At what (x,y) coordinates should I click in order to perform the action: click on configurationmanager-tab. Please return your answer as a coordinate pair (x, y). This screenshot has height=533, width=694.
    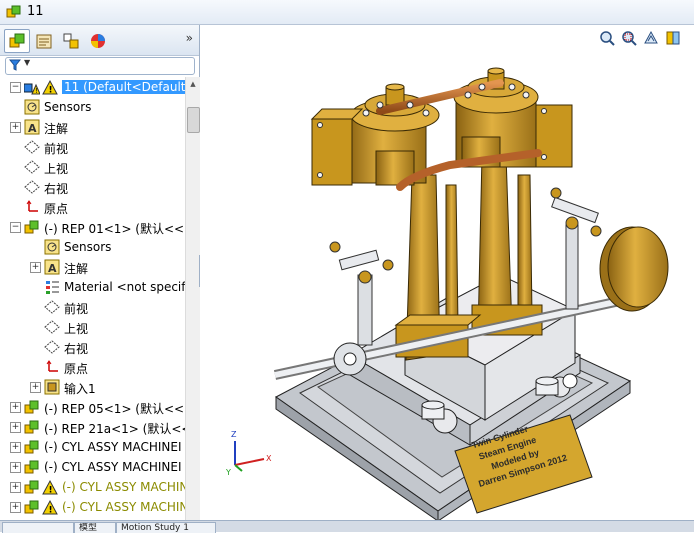
    Looking at the image, I should click on (71, 41).